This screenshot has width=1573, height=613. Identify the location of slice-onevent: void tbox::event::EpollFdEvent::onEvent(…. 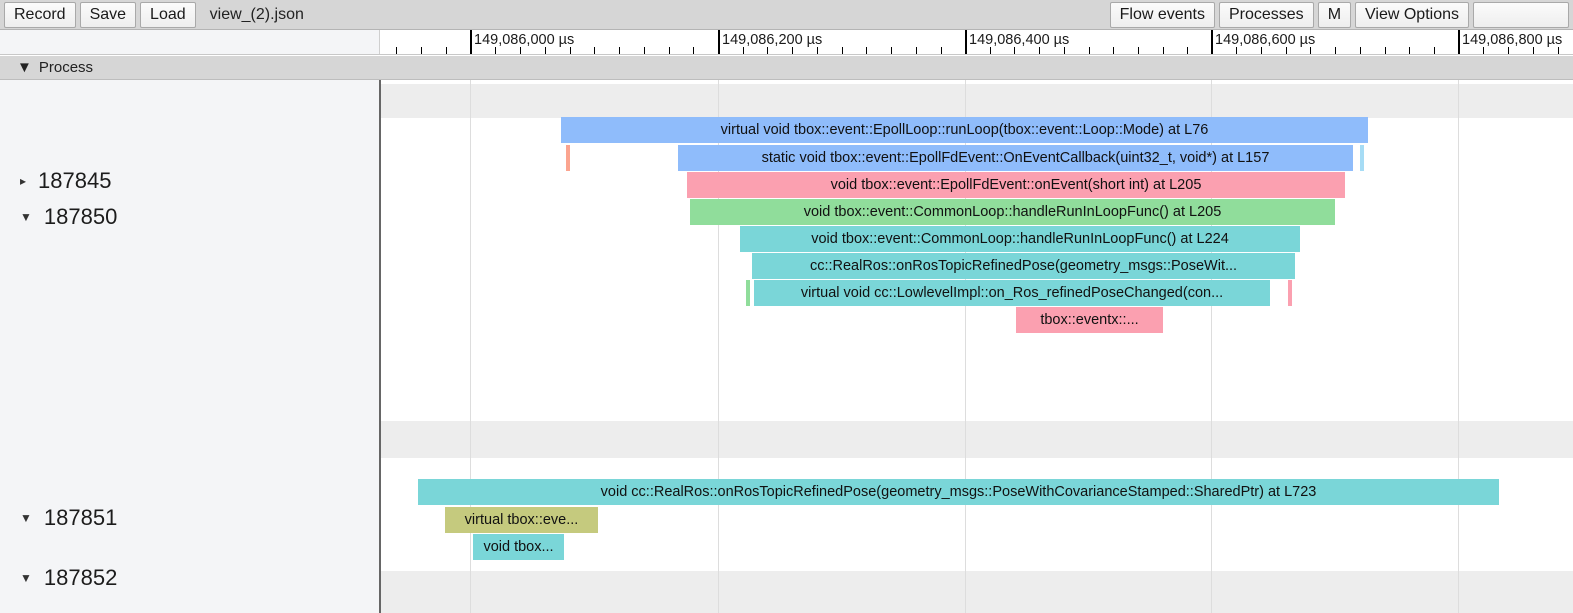
(1016, 185).